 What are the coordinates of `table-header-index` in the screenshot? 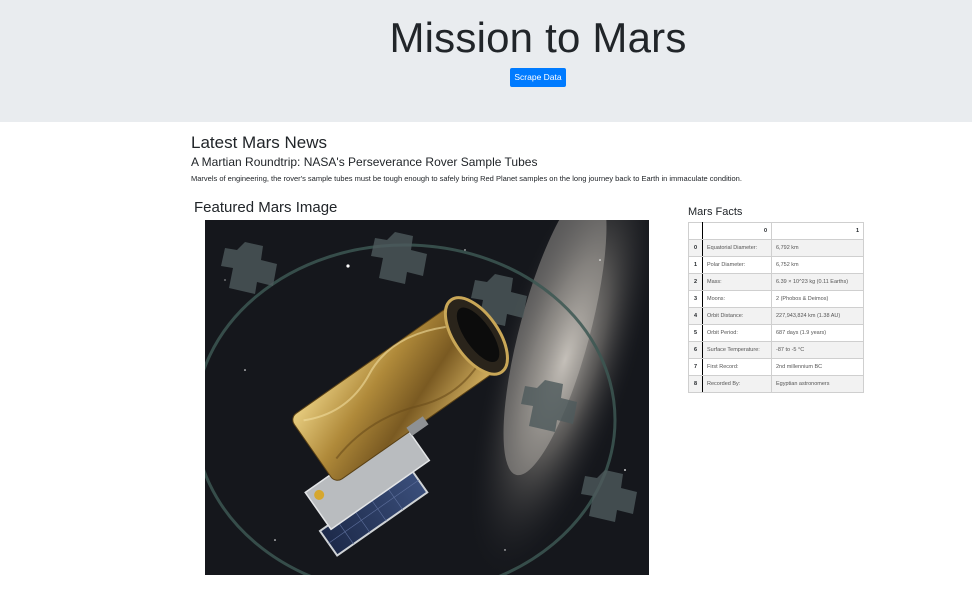 It's located at (695, 231).